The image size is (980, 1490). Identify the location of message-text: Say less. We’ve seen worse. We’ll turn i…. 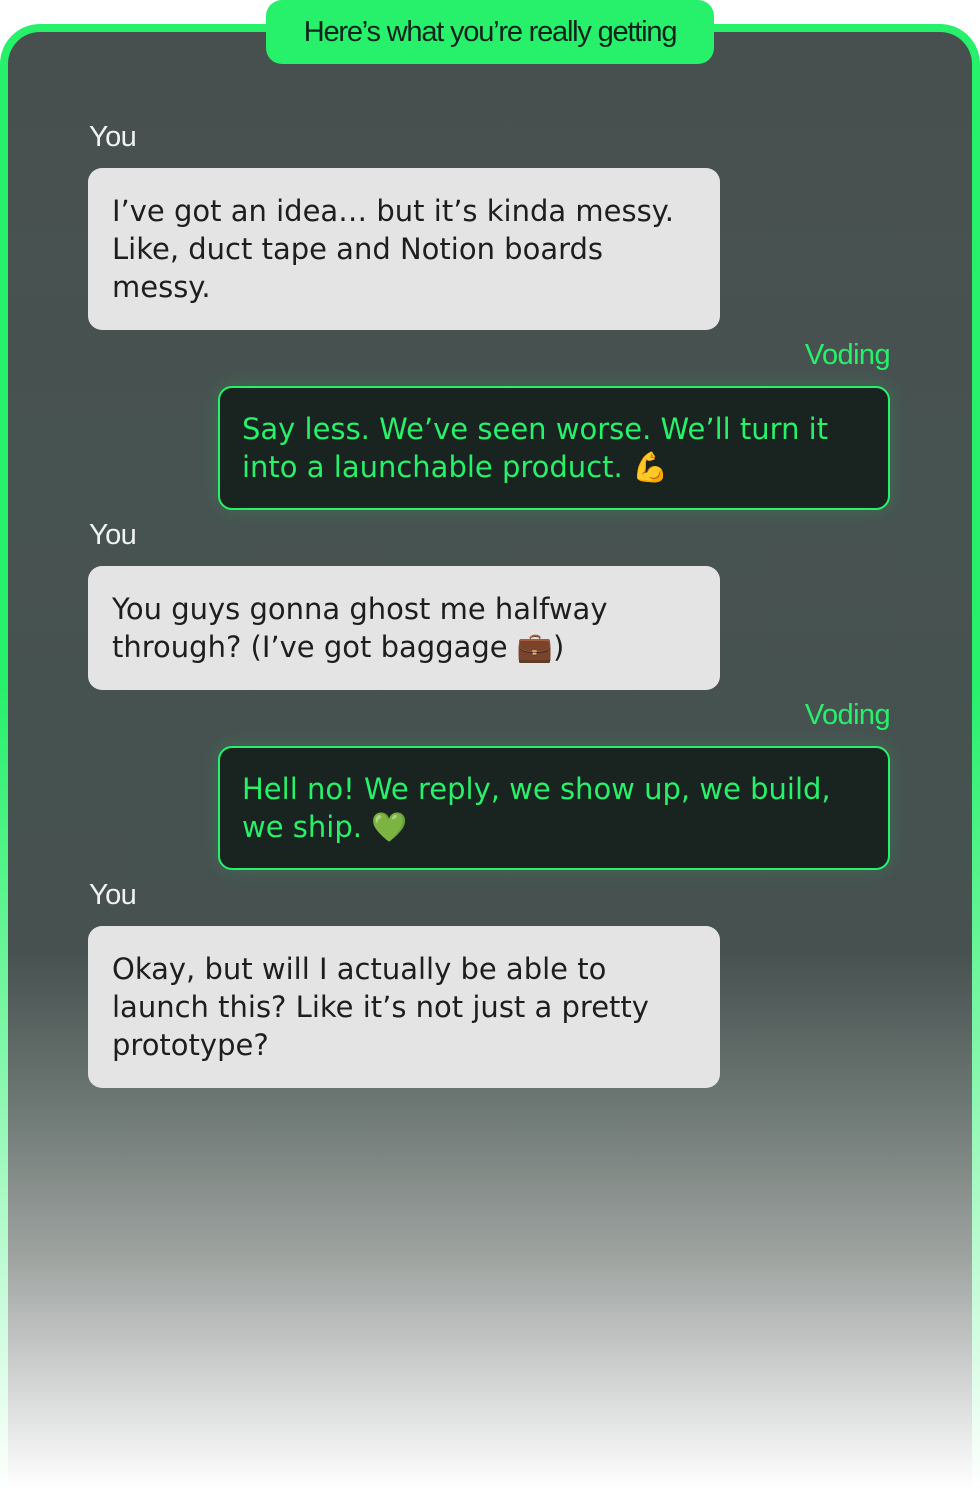
(535, 448).